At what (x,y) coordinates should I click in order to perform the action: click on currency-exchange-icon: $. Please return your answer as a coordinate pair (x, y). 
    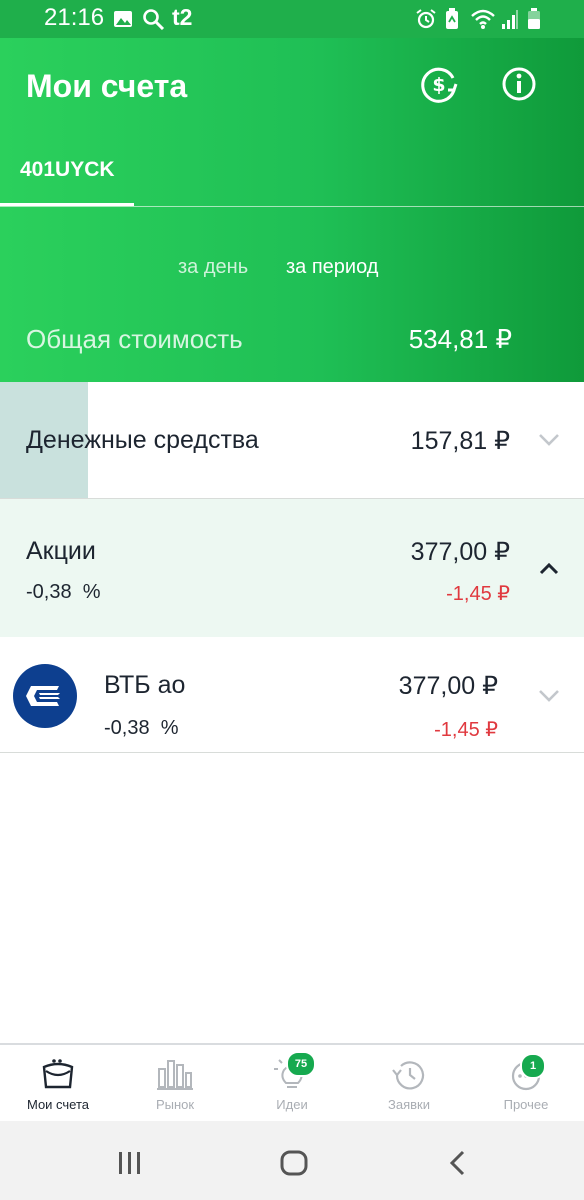
    Looking at the image, I should click on (439, 85).